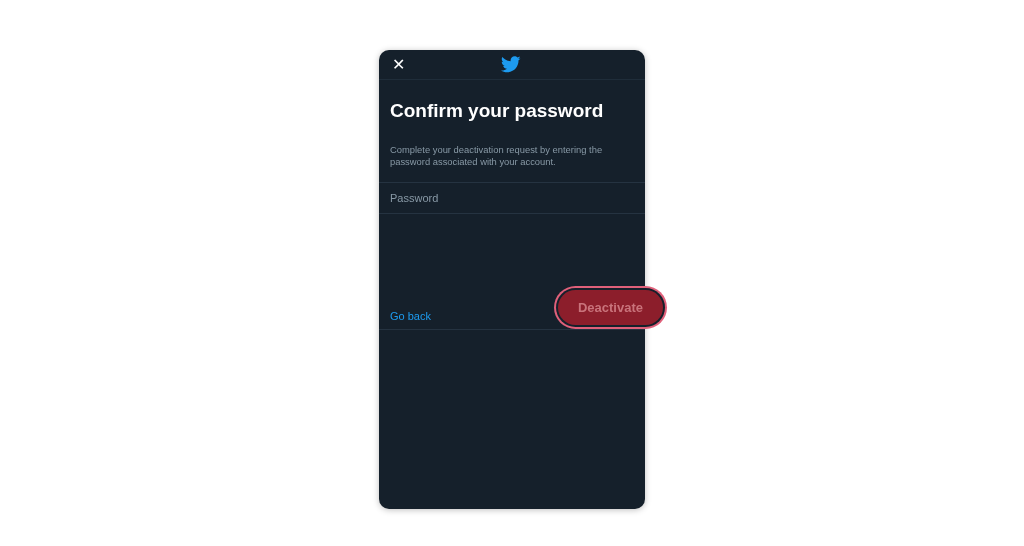 The height and width of the screenshot is (546, 1024). Describe the element at coordinates (512, 198) in the screenshot. I see `password-field: Password` at that location.